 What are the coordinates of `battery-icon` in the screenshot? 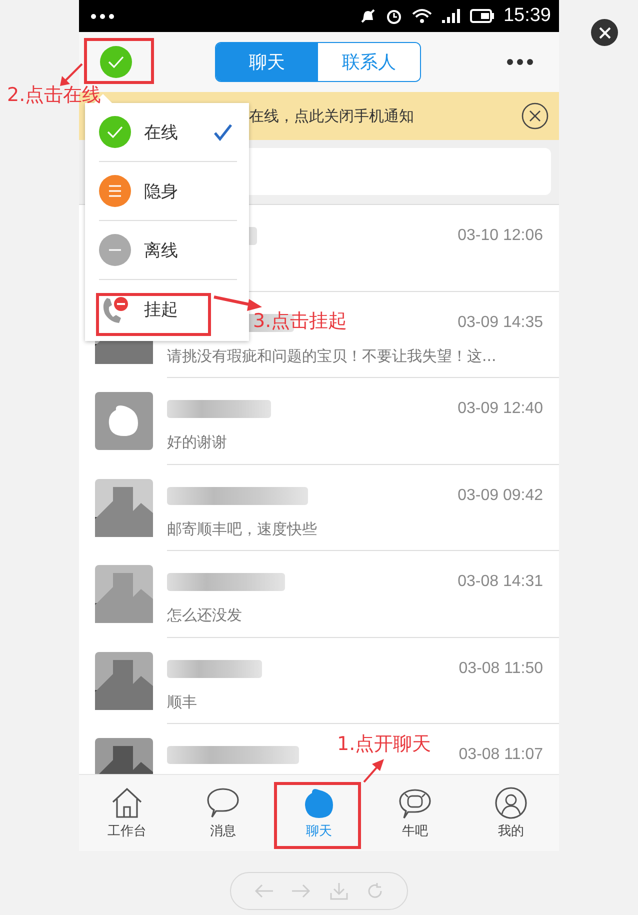 It's located at (482, 16).